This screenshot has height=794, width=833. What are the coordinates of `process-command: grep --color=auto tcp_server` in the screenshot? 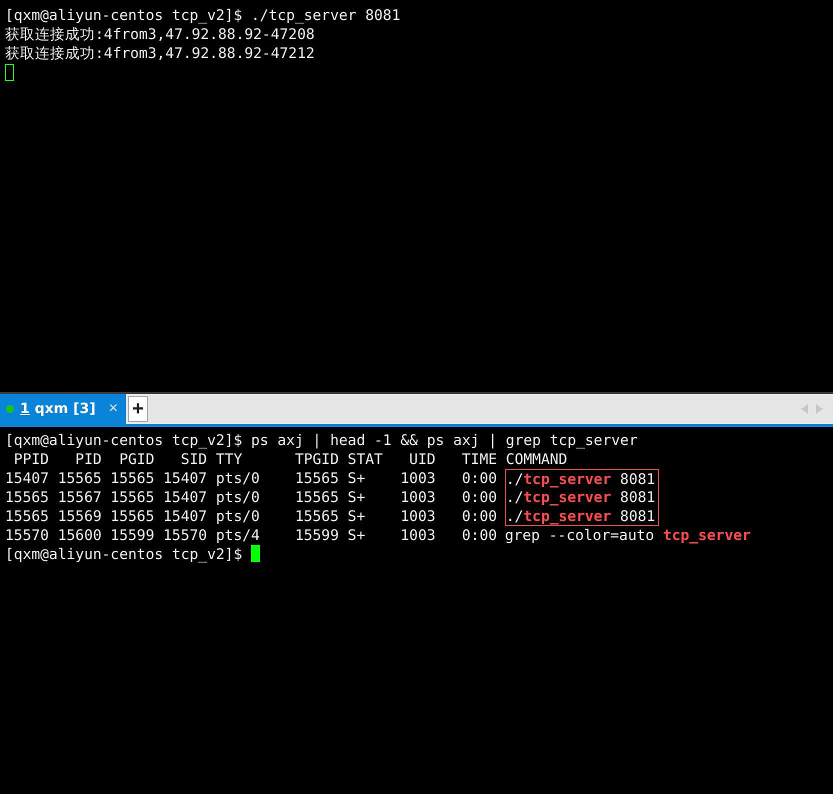 It's located at (628, 535).